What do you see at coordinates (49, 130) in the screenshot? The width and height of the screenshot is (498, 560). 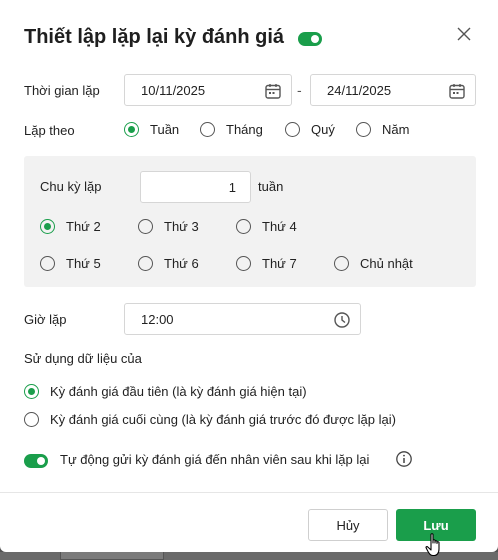 I see `repeat-by-label: Lặp theo` at bounding box center [49, 130].